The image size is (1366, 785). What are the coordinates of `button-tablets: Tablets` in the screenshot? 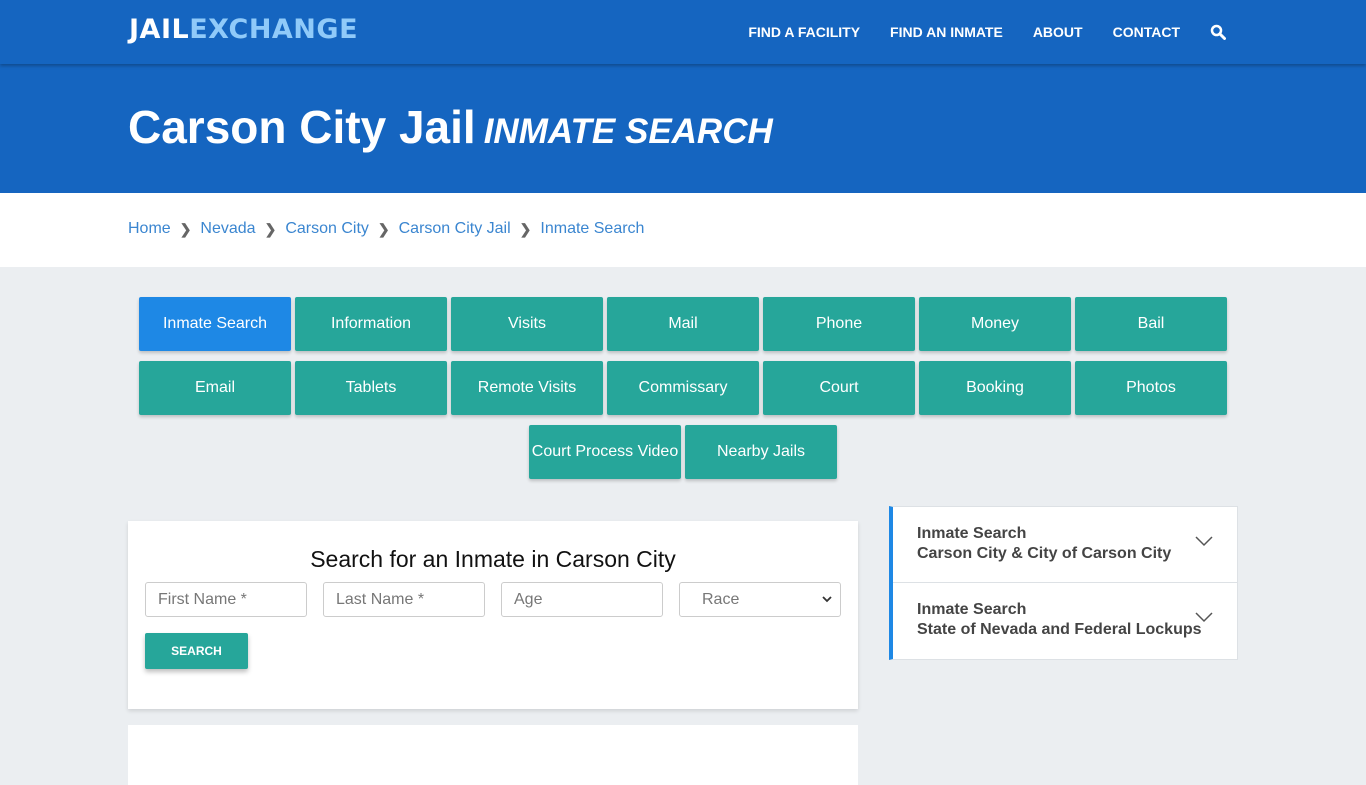 It's located at (371, 388).